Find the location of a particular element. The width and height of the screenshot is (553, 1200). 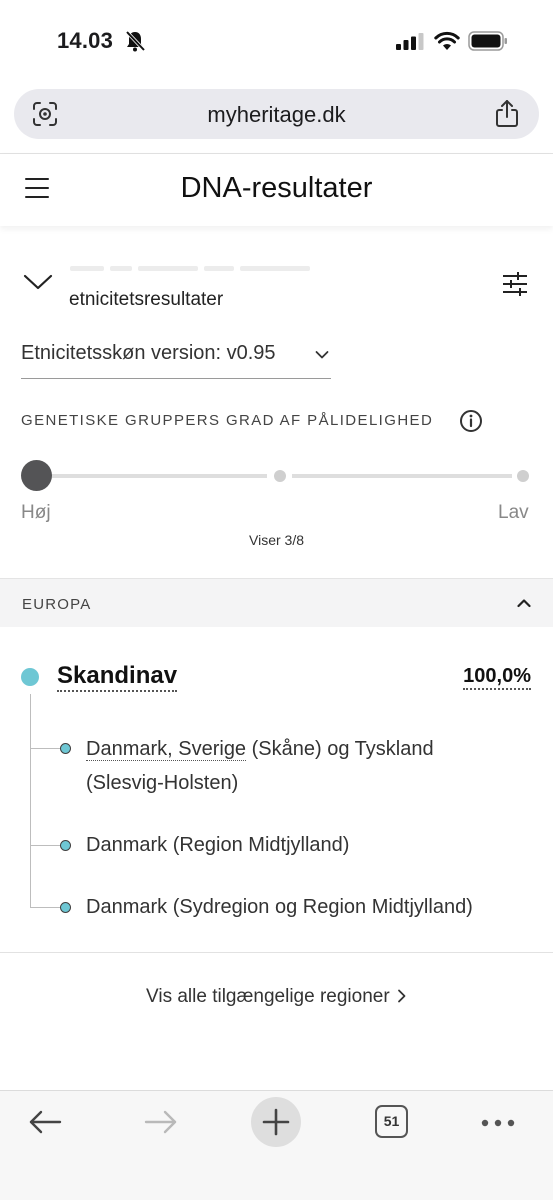

plus-icon is located at coordinates (276, 1122).